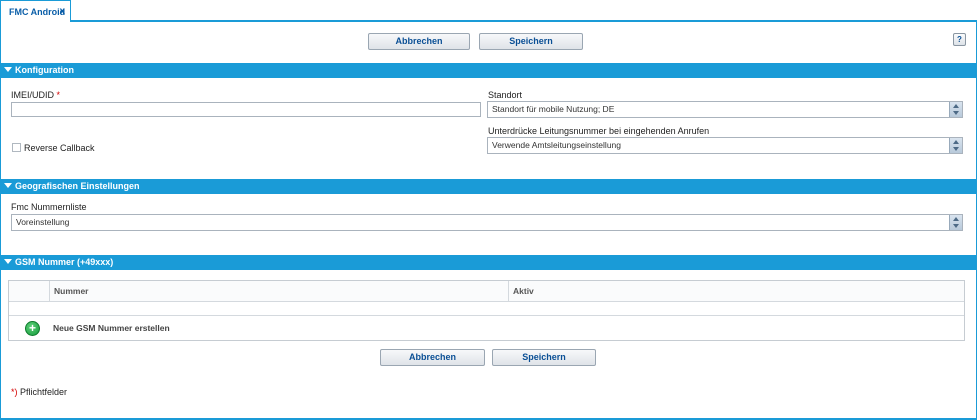 The width and height of the screenshot is (977, 420). What do you see at coordinates (736, 291) in the screenshot?
I see `column-header-aktiv: Aktiv` at bounding box center [736, 291].